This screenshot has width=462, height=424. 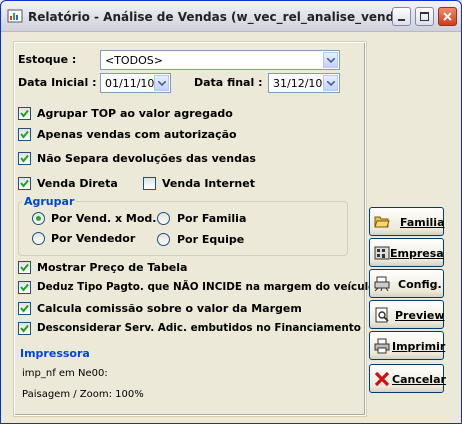 I want to click on data-final-dropdown-button, so click(x=330, y=83).